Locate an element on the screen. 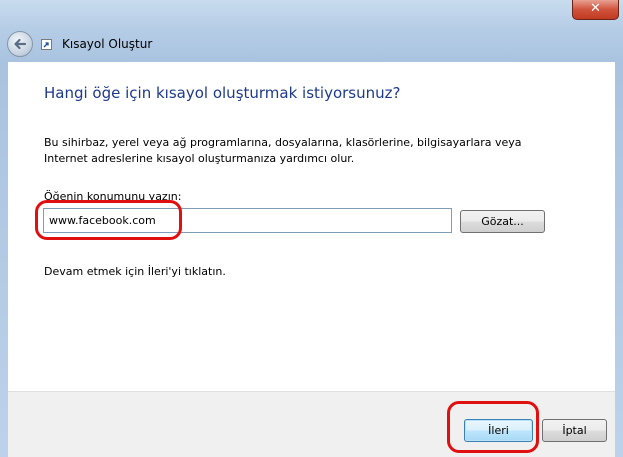  back-button is located at coordinates (20, 44).